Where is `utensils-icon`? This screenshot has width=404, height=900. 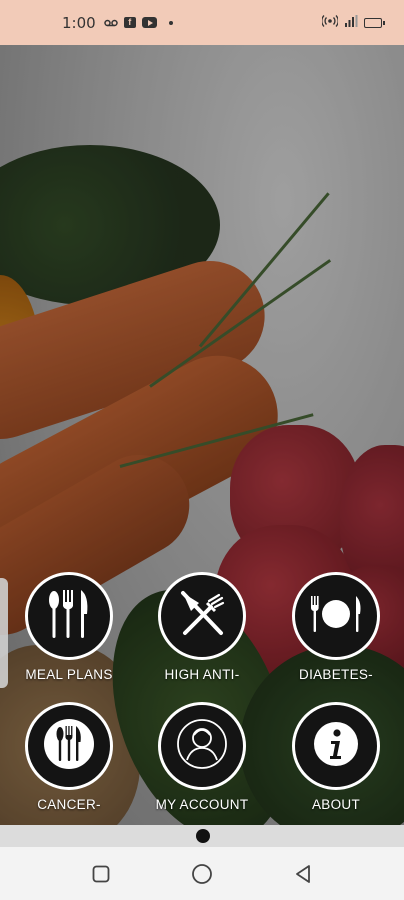 utensils-icon is located at coordinates (69, 616).